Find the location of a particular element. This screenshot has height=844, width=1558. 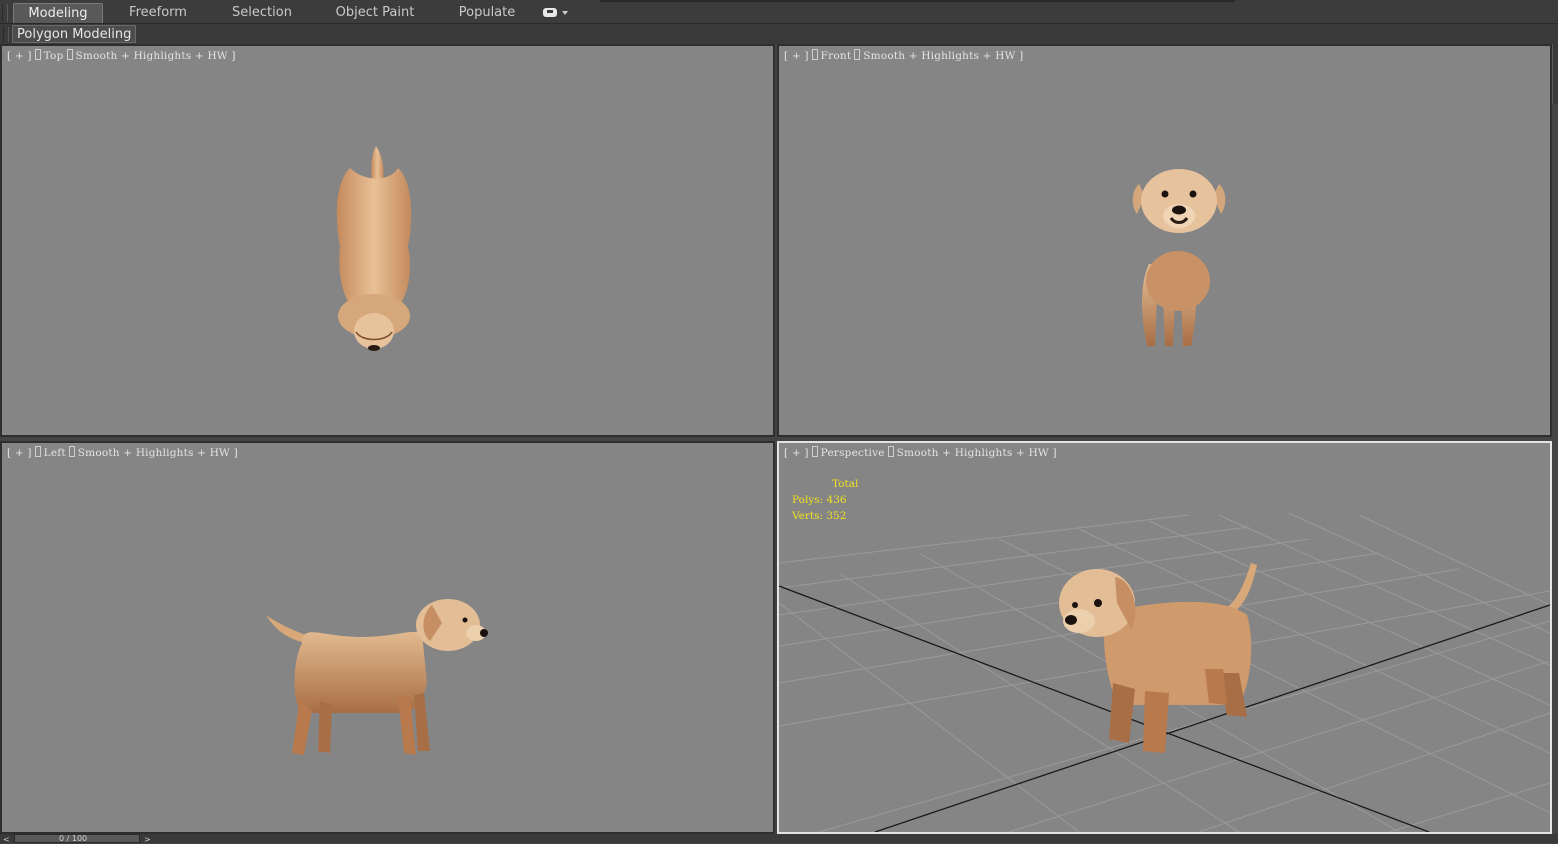

chevron-down-icon is located at coordinates (565, 13).